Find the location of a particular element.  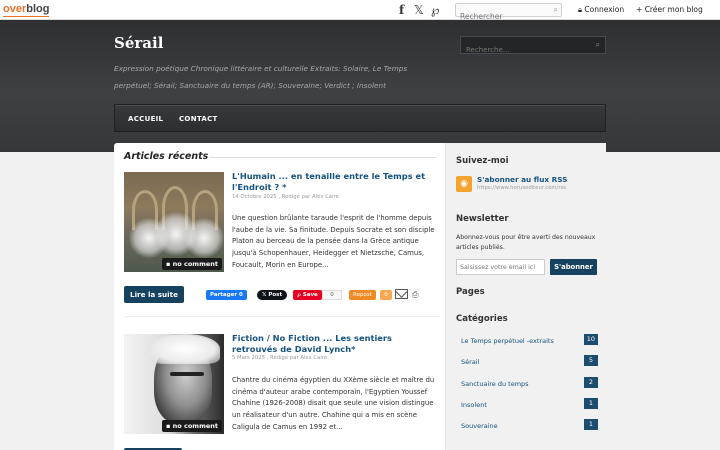

category-item: Souveraine 1 is located at coordinates (527, 428).